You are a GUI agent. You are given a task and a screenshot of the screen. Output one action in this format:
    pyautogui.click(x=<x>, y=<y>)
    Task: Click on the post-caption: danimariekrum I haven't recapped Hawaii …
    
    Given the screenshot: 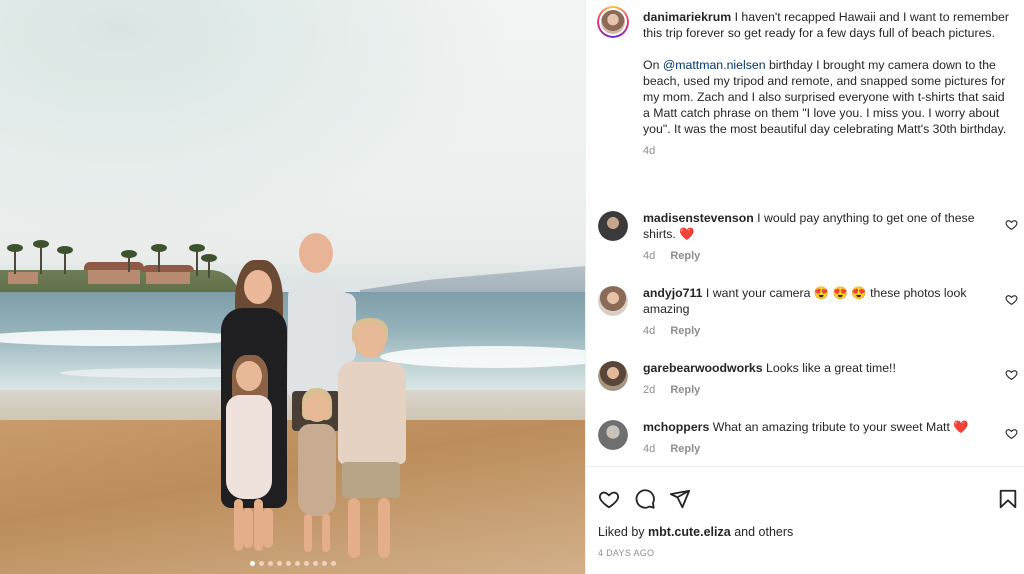 What is the action you would take?
    pyautogui.click(x=826, y=84)
    